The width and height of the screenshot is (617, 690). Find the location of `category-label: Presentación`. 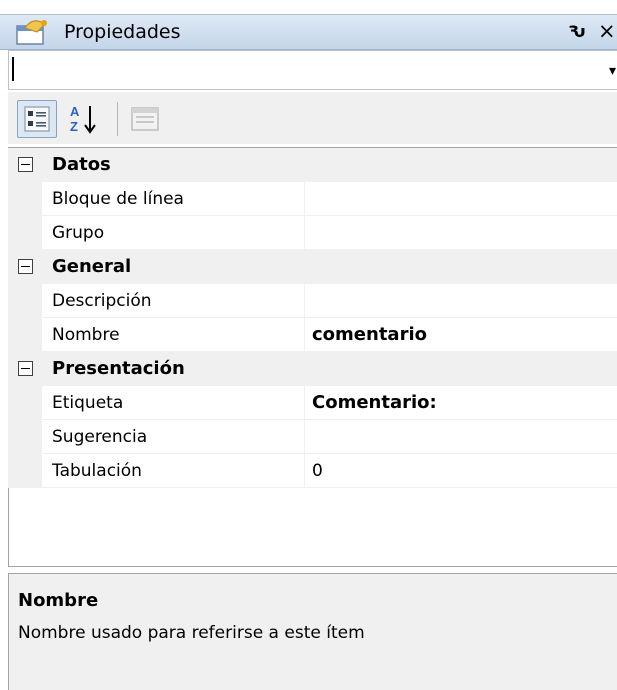

category-label: Presentación is located at coordinates (118, 368).